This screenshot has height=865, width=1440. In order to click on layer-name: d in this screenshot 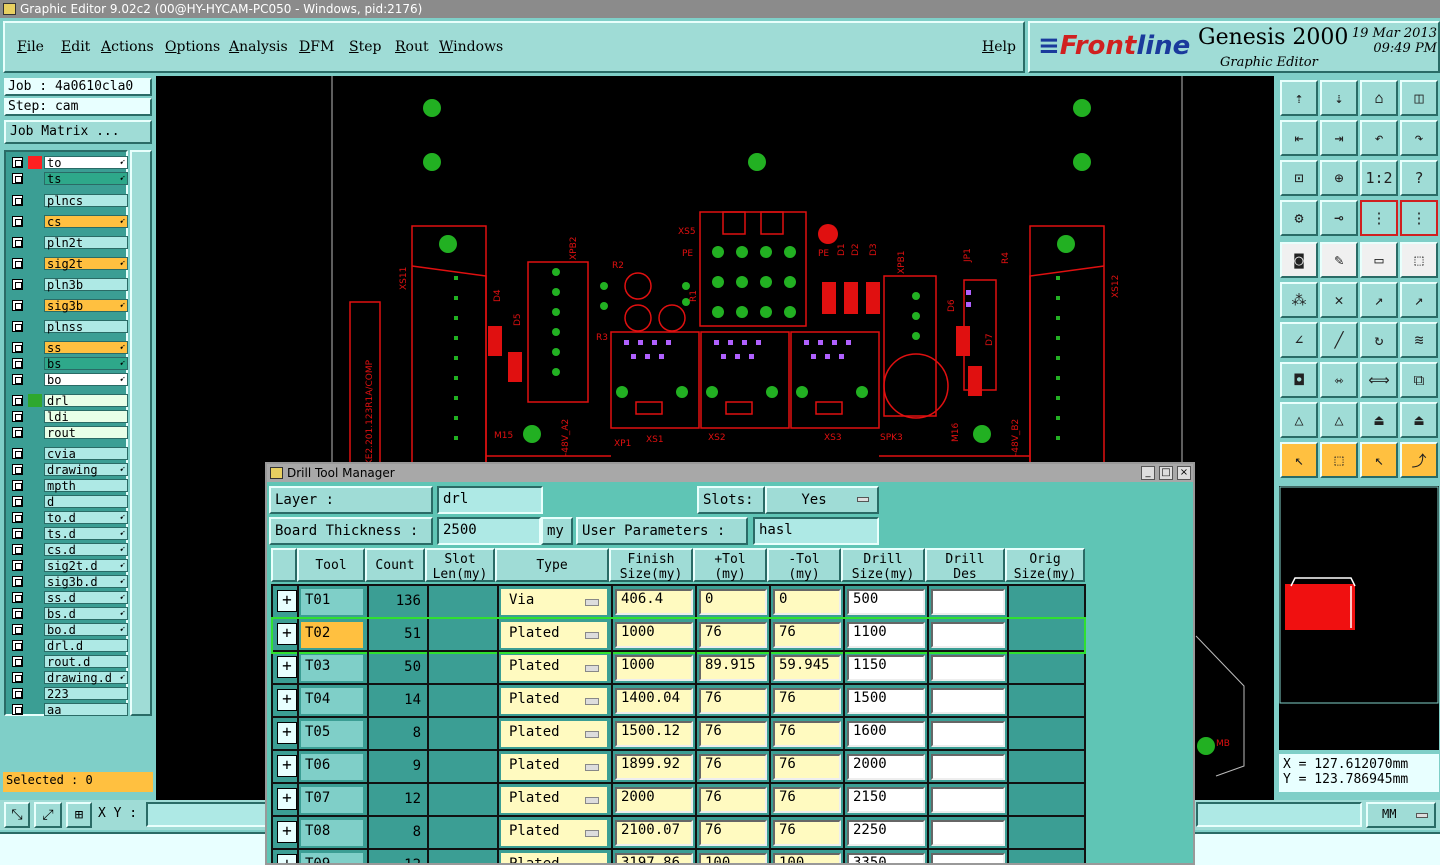, I will do `click(86, 502)`.